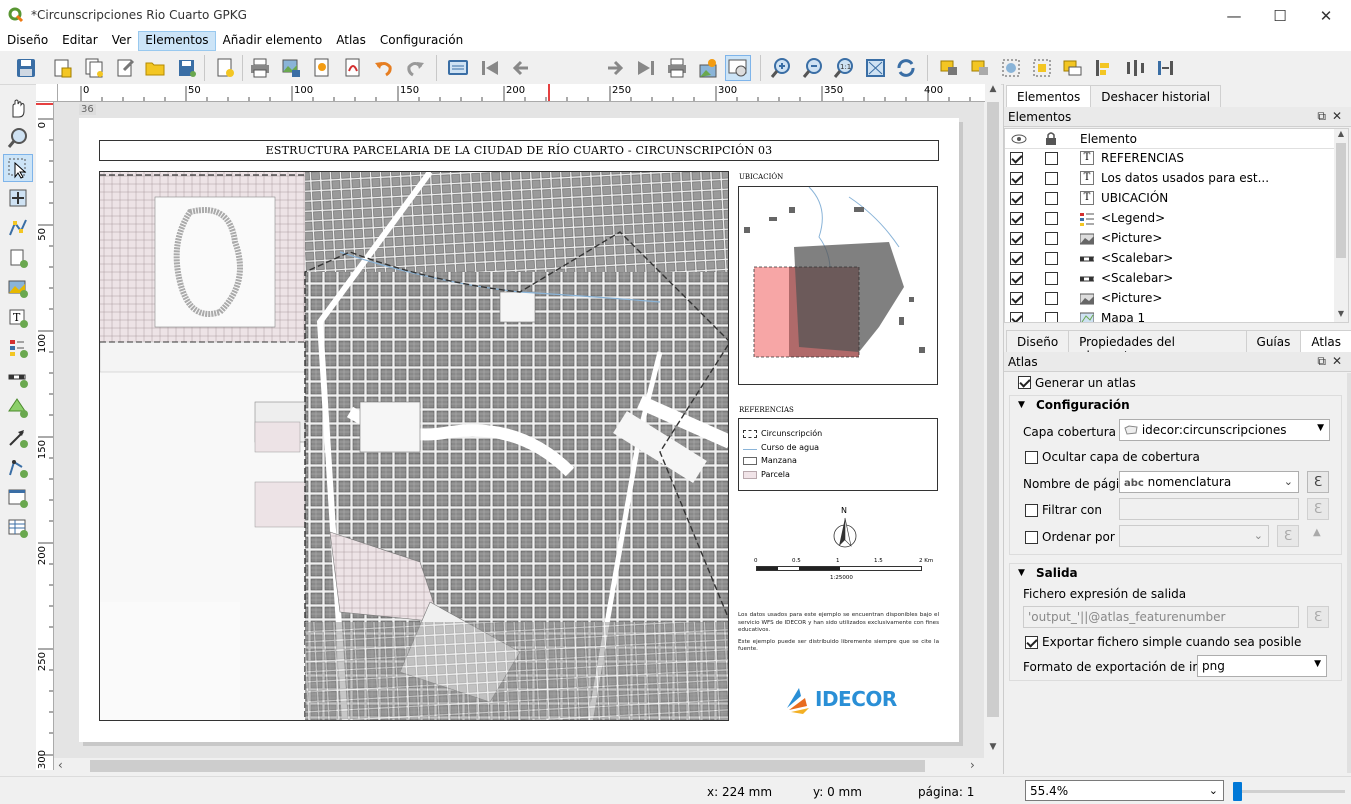  I want to click on close-button: ✕, so click(1326, 15).